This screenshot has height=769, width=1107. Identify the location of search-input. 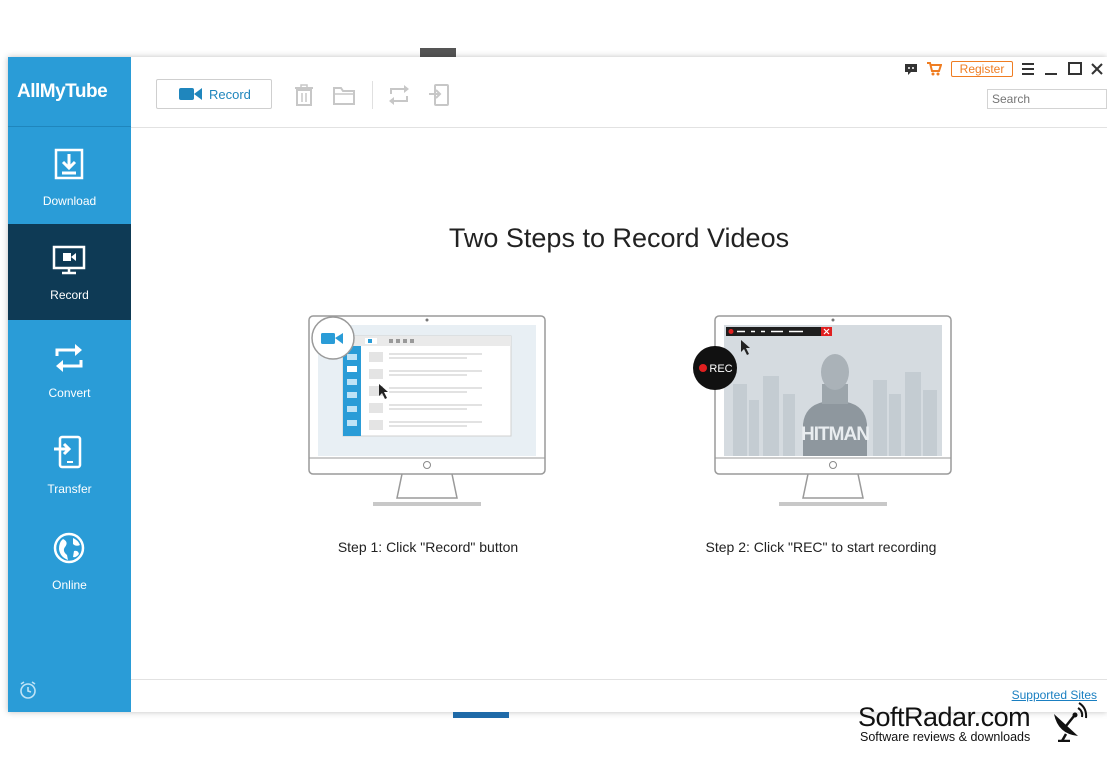
(1047, 99).